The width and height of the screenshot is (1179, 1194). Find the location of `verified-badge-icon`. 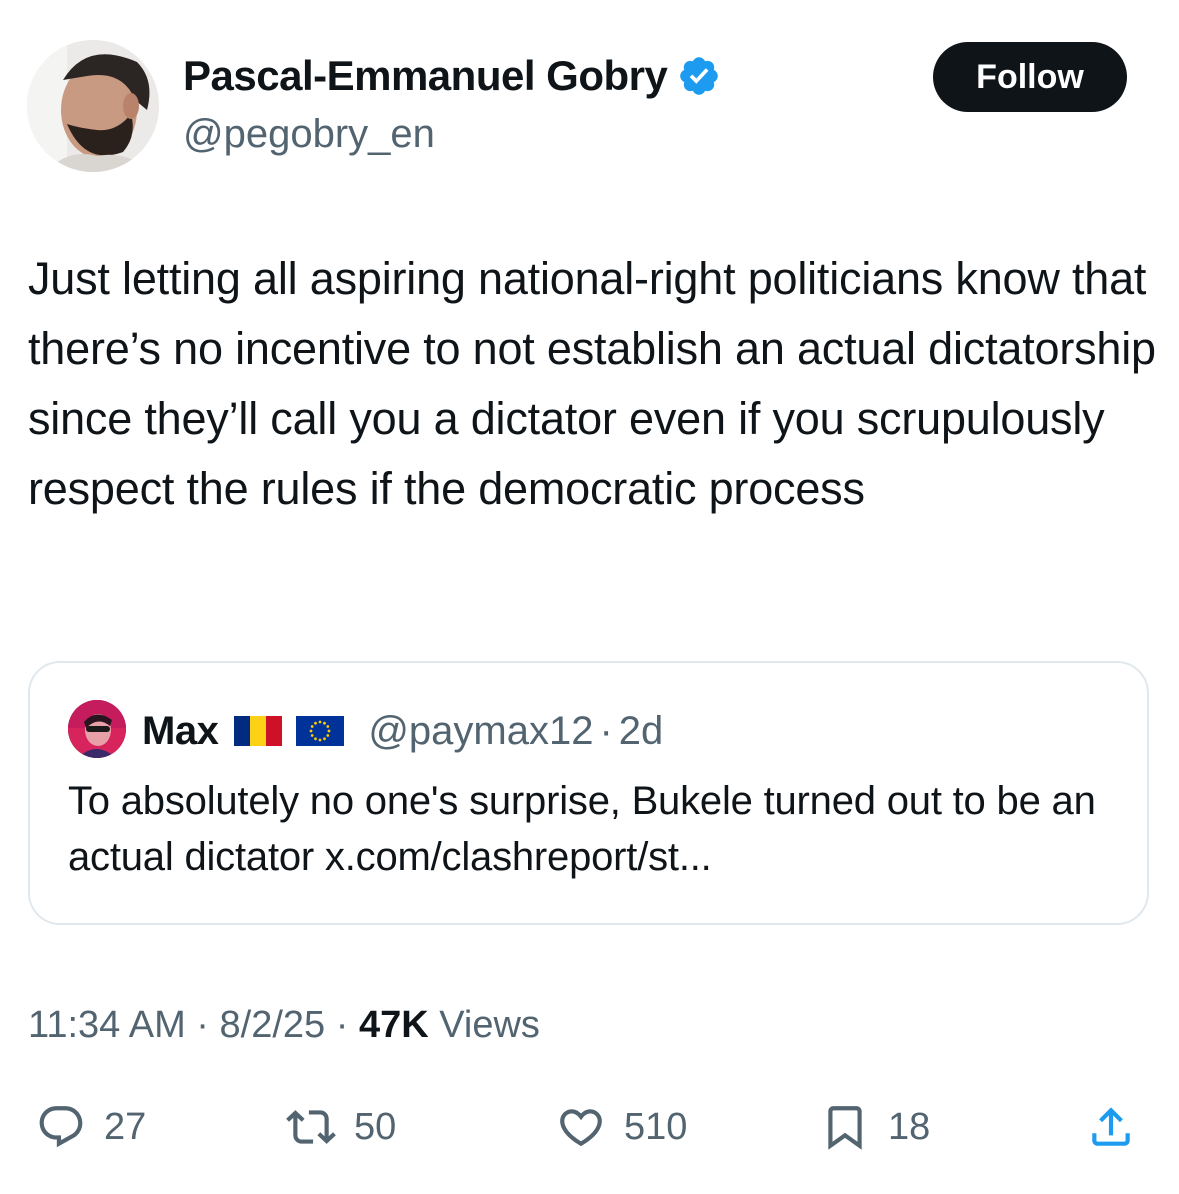

verified-badge-icon is located at coordinates (699, 76).